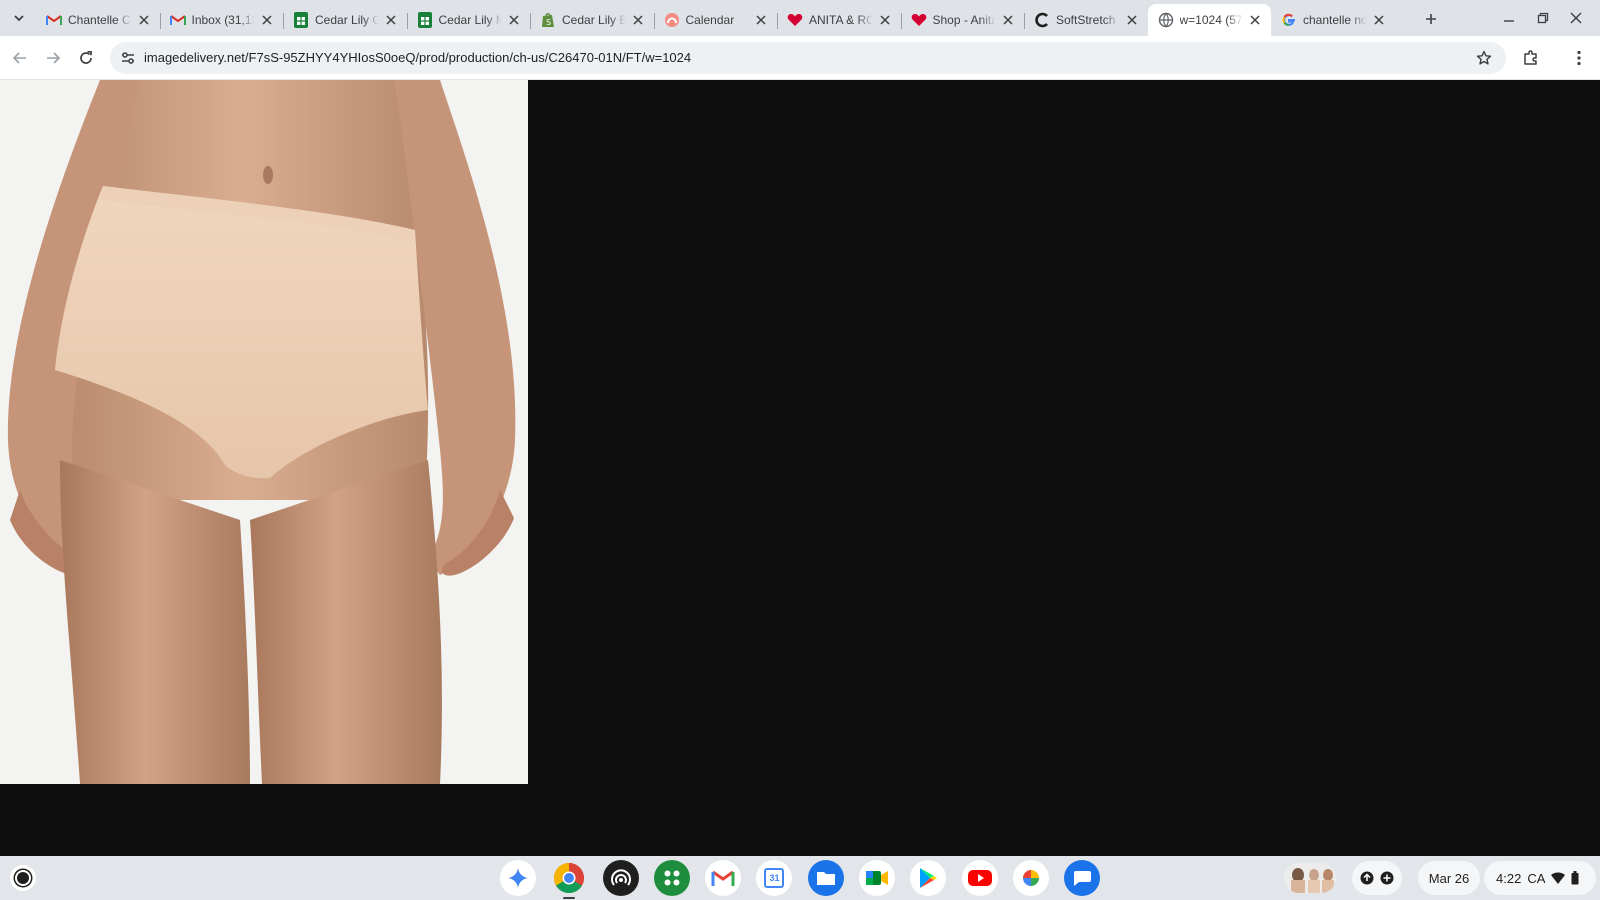  I want to click on tab-calendar: Calendar, so click(715, 20).